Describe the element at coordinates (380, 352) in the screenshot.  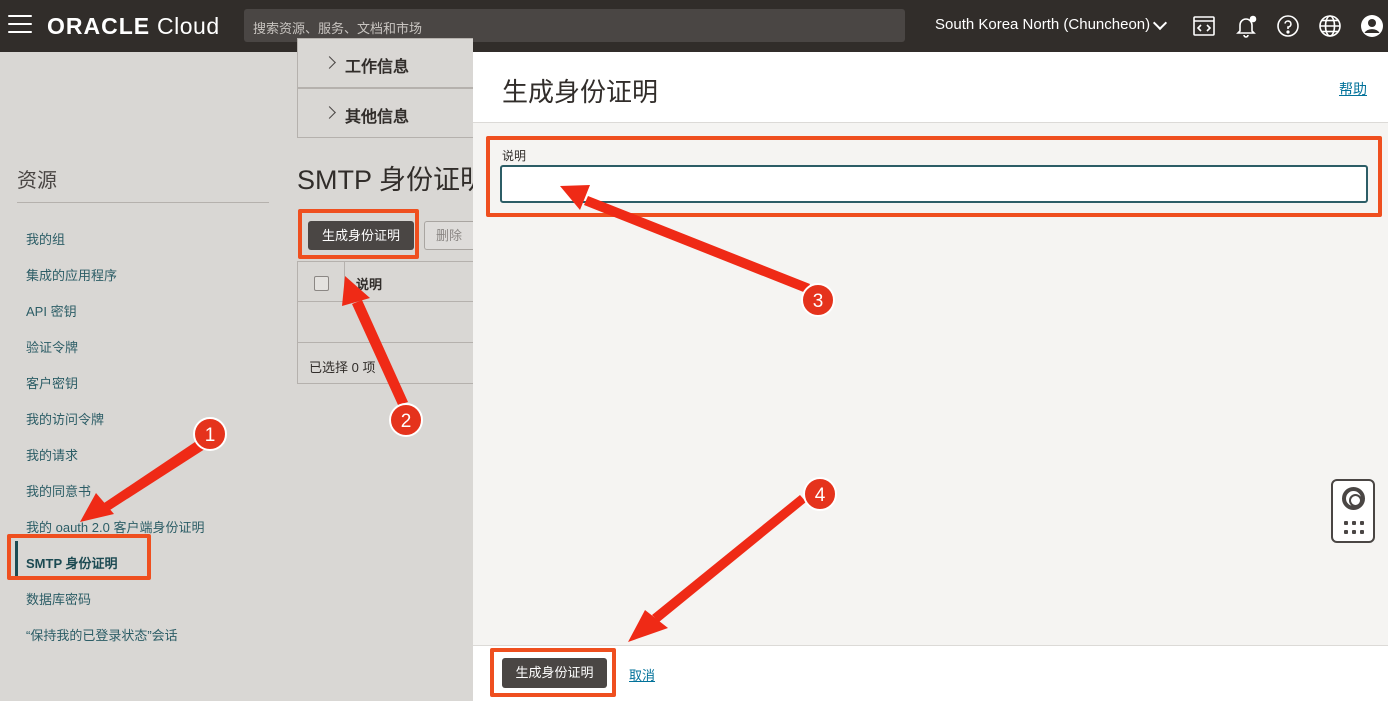
I see `arrow-2-shaft` at that location.